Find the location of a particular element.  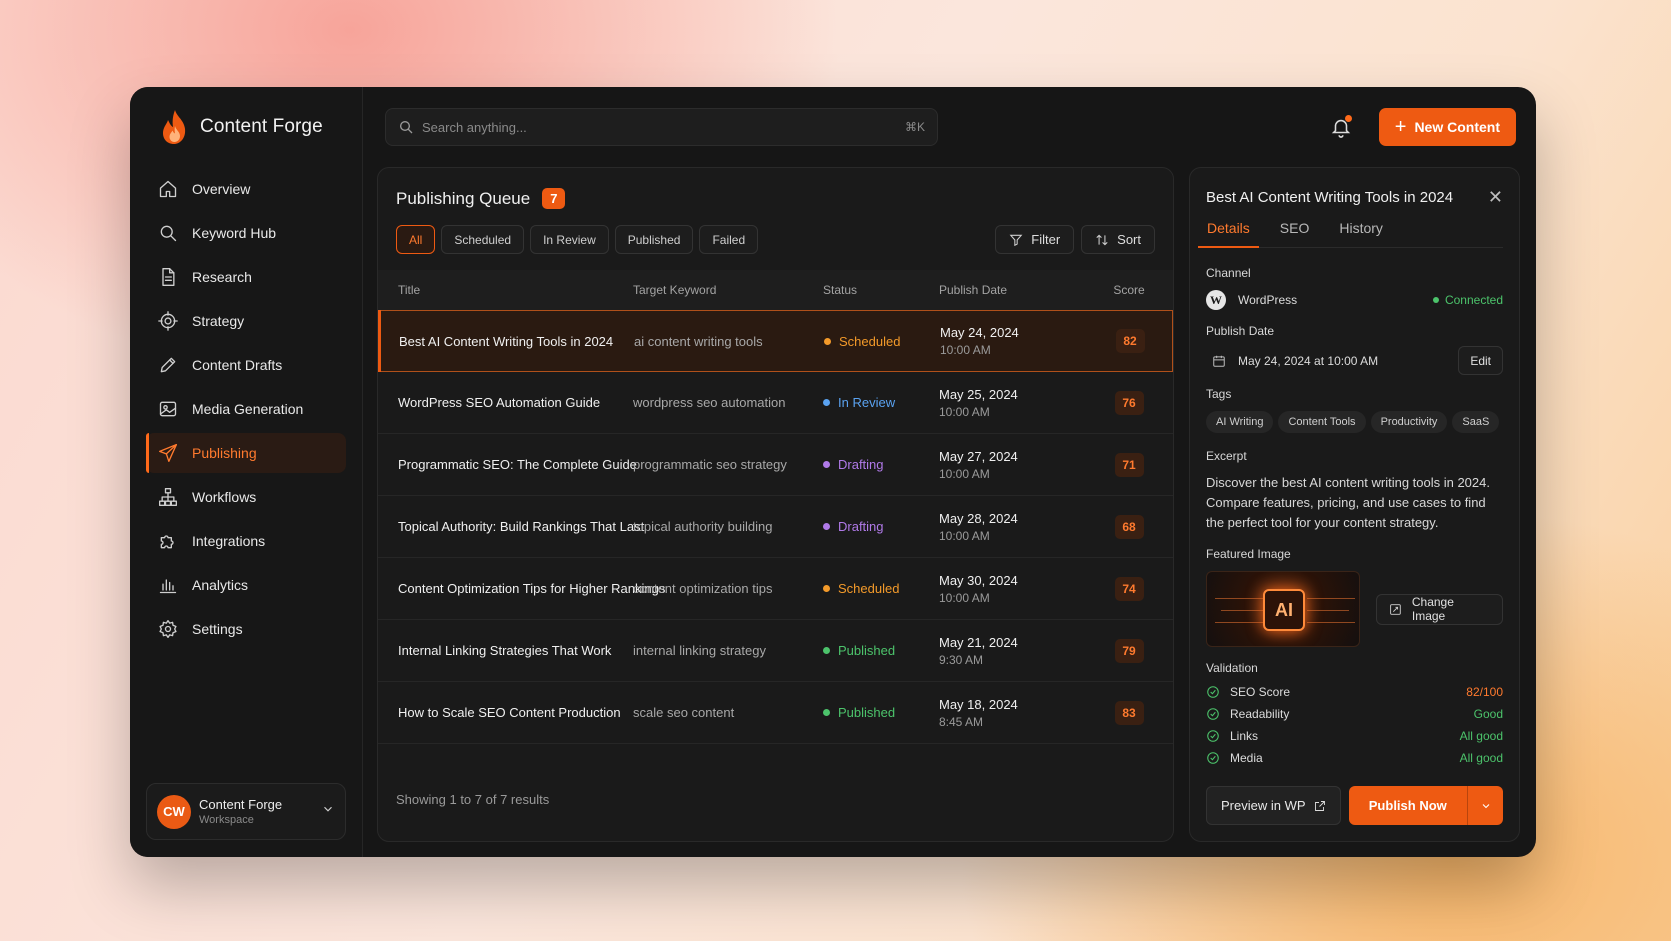

preview-in-wp-button: Preview in WP is located at coordinates (1273, 805).